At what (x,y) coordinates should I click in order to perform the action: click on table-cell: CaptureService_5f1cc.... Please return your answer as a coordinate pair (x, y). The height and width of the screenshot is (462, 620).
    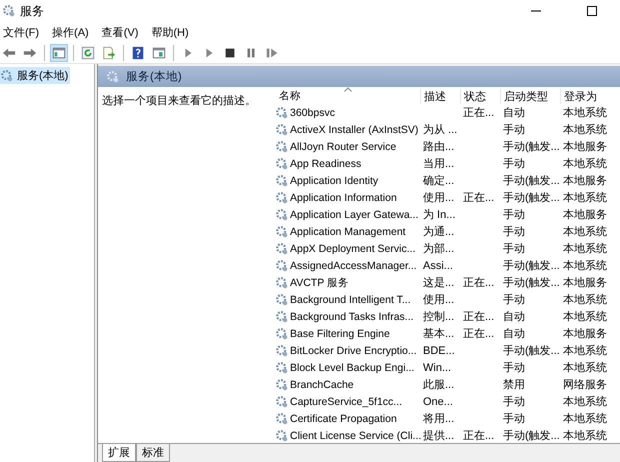
    Looking at the image, I should click on (346, 402).